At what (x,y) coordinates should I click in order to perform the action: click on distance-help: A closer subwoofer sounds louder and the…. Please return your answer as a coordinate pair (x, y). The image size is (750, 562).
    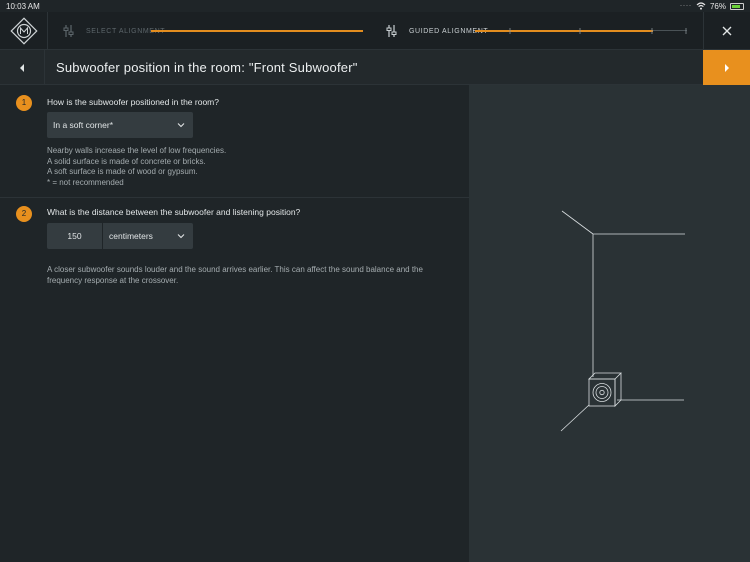
    Looking at the image, I should click on (235, 275).